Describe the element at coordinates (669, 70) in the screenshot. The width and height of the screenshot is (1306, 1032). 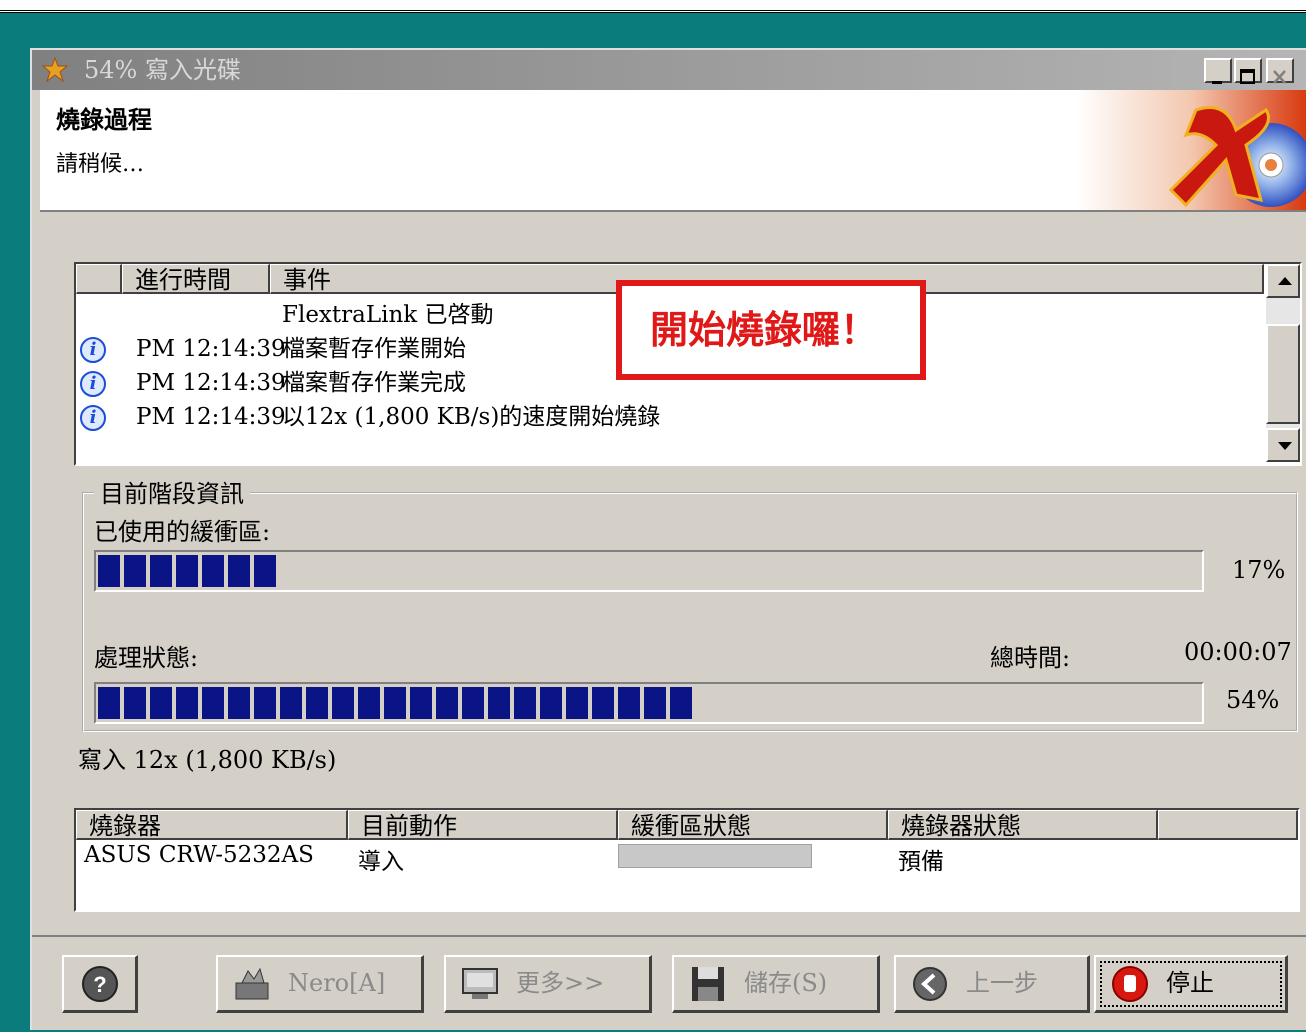
I see `title-bar: 54% 寫入光碟` at that location.